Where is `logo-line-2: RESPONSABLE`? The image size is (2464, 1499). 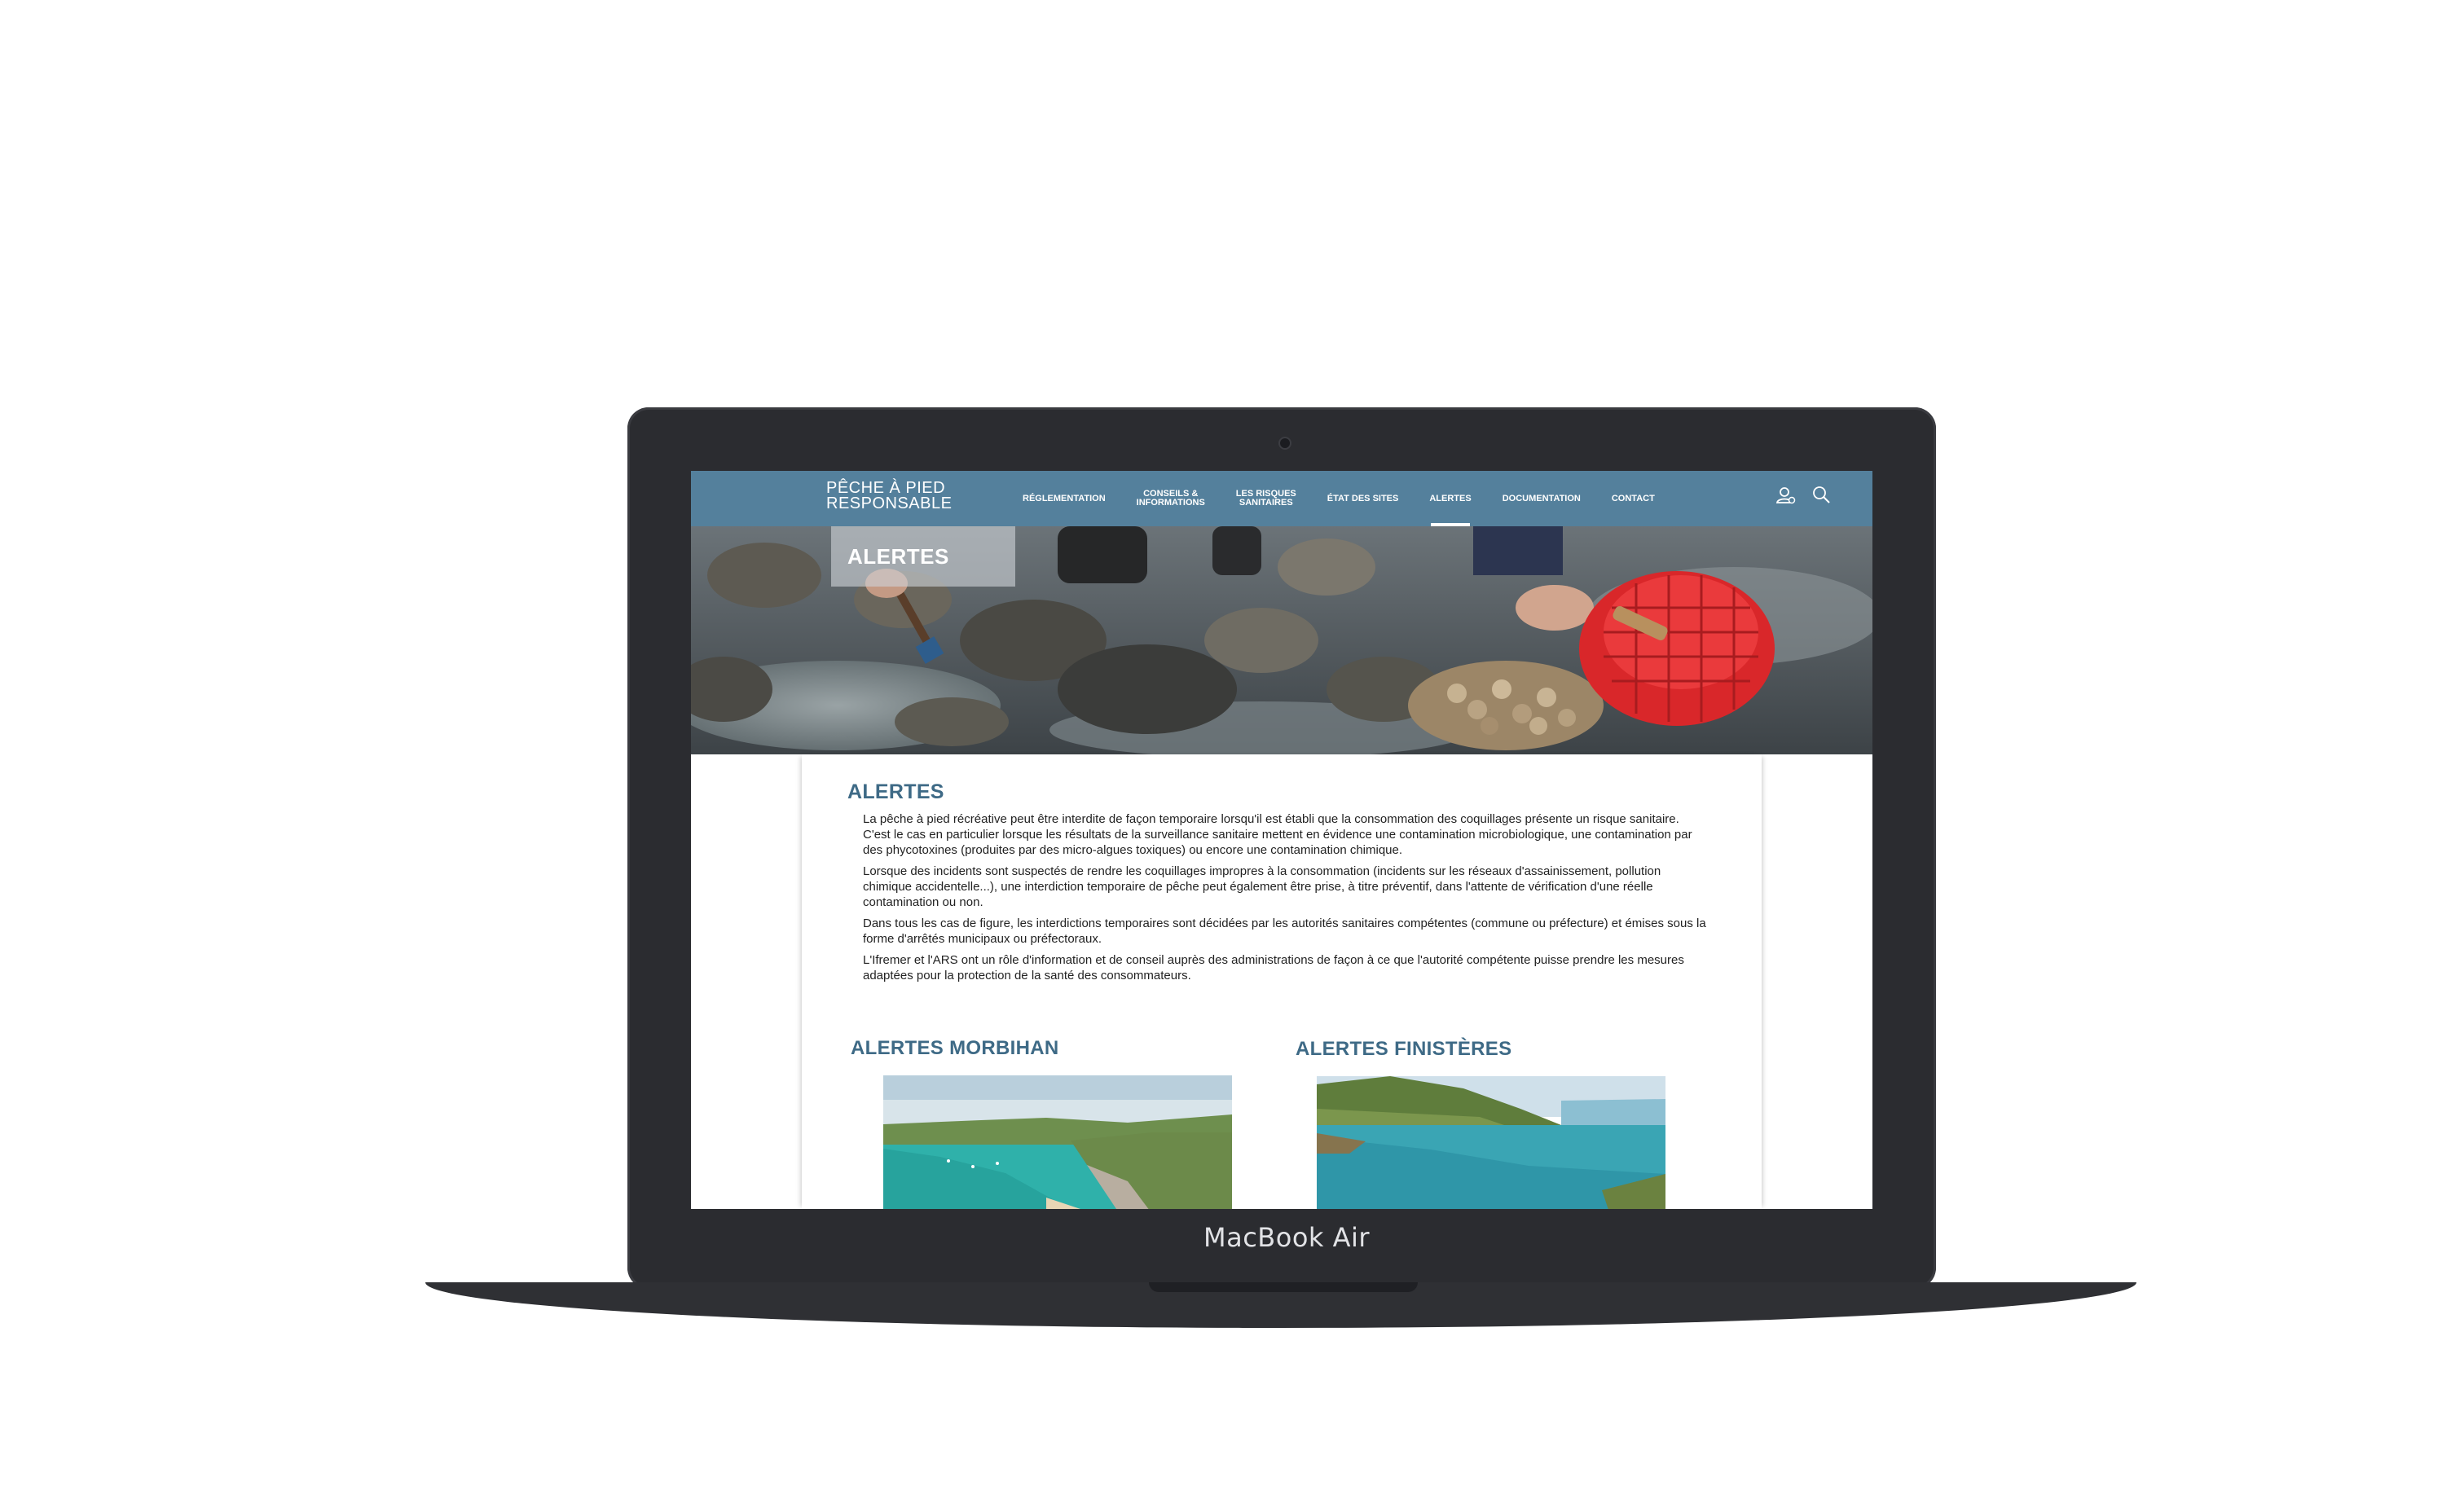
logo-line-2: RESPONSABLE is located at coordinates (889, 503).